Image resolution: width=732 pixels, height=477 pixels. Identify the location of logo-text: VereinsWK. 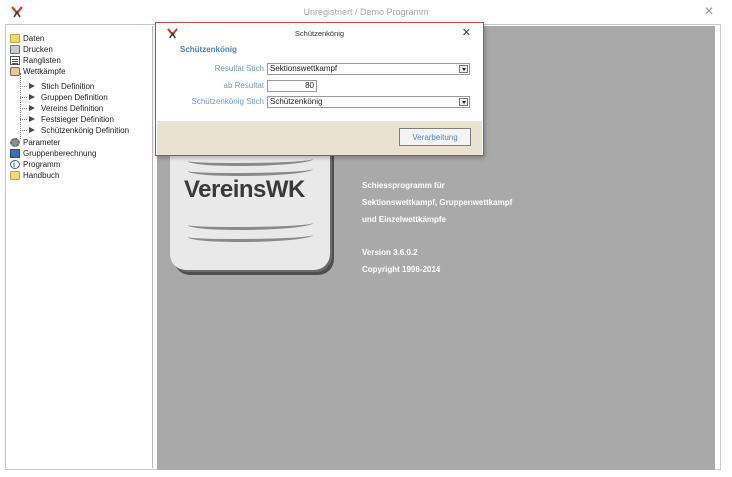
(244, 189).